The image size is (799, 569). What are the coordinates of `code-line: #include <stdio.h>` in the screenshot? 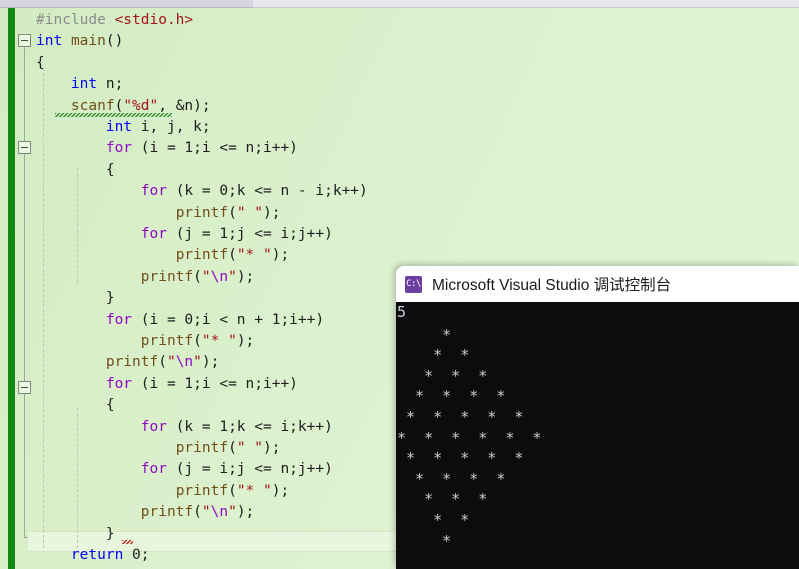 It's located at (399, 20).